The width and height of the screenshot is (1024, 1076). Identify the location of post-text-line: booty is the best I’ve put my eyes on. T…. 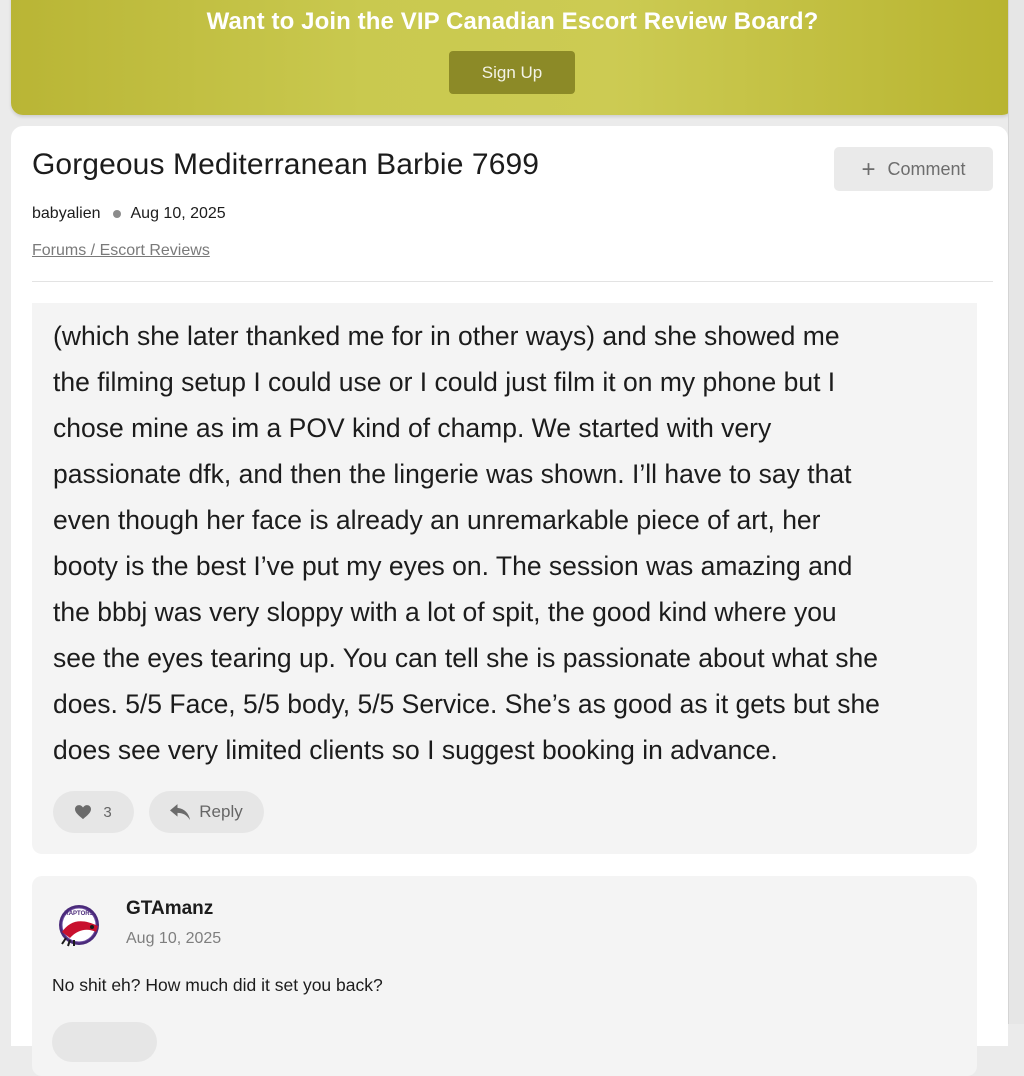
(453, 566).